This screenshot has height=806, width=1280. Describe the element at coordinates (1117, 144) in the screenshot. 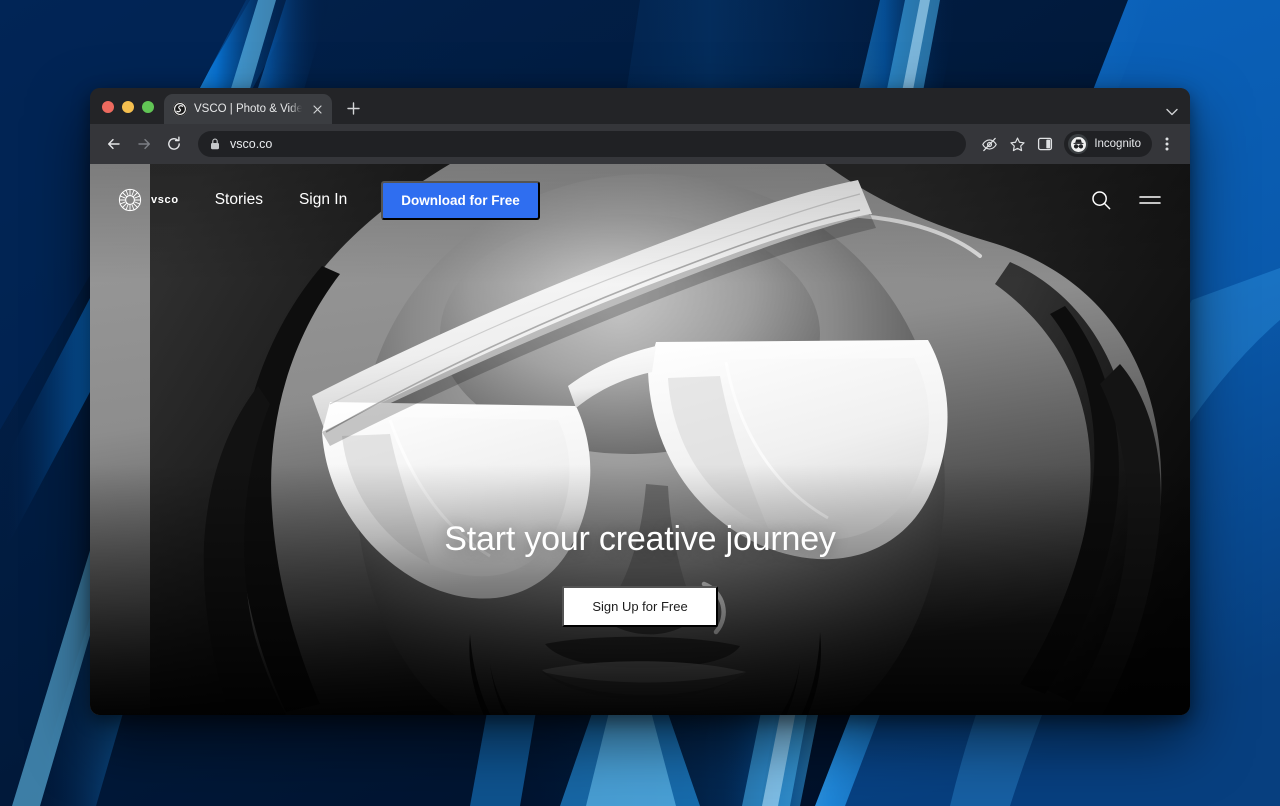

I see `incognito-label: Incognito` at that location.